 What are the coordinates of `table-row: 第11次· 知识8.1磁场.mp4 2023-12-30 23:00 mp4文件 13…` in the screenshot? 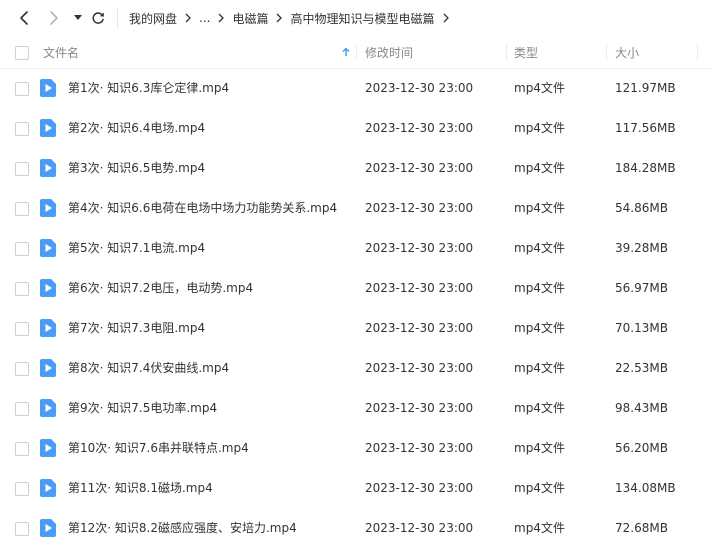 It's located at (356, 488).